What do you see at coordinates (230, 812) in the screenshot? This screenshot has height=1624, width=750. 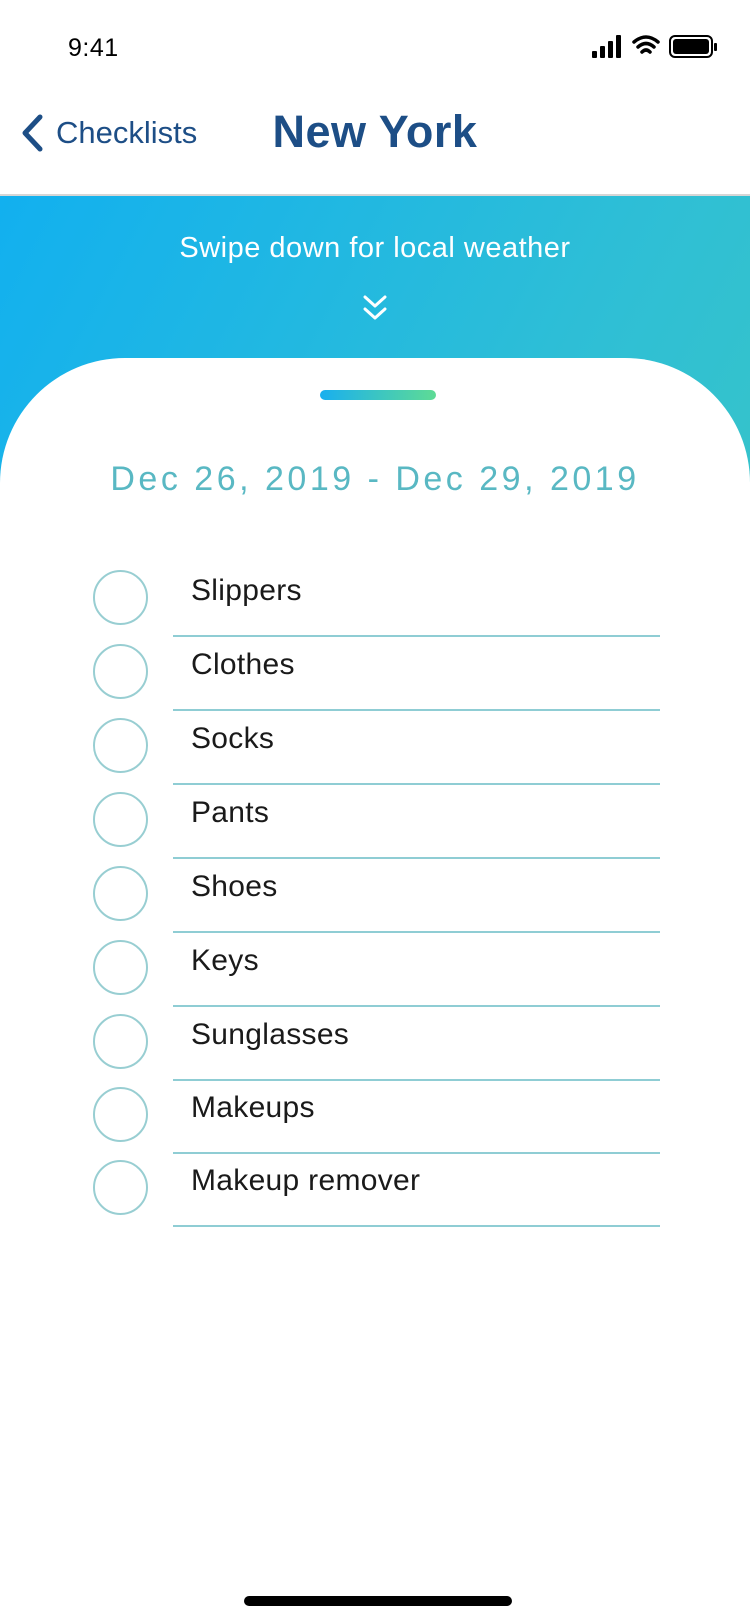 I see `item-label: Pants` at bounding box center [230, 812].